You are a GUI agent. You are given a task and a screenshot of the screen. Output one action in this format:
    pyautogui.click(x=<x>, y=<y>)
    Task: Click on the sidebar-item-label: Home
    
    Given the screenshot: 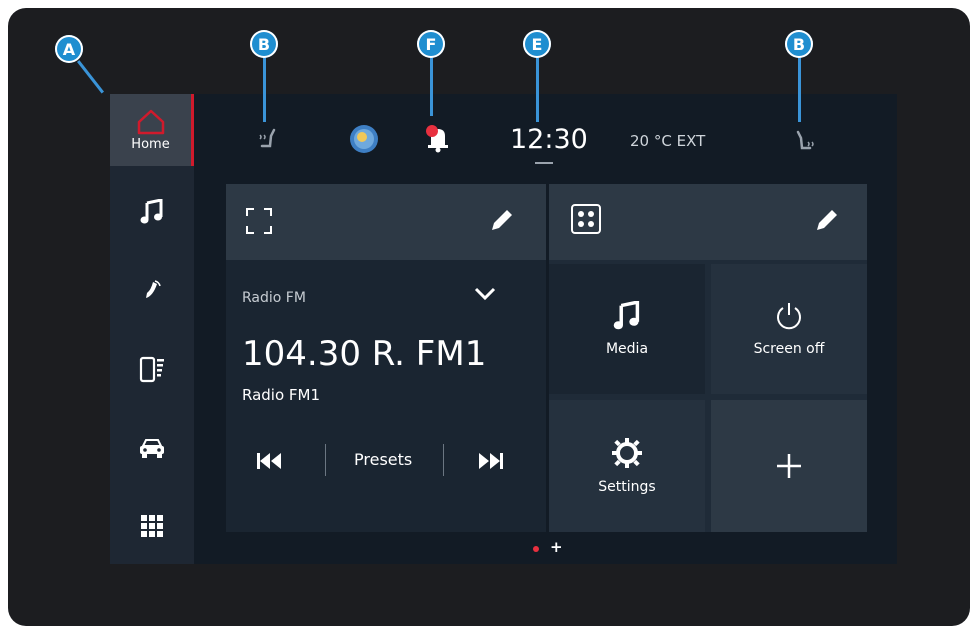 What is the action you would take?
    pyautogui.click(x=150, y=144)
    